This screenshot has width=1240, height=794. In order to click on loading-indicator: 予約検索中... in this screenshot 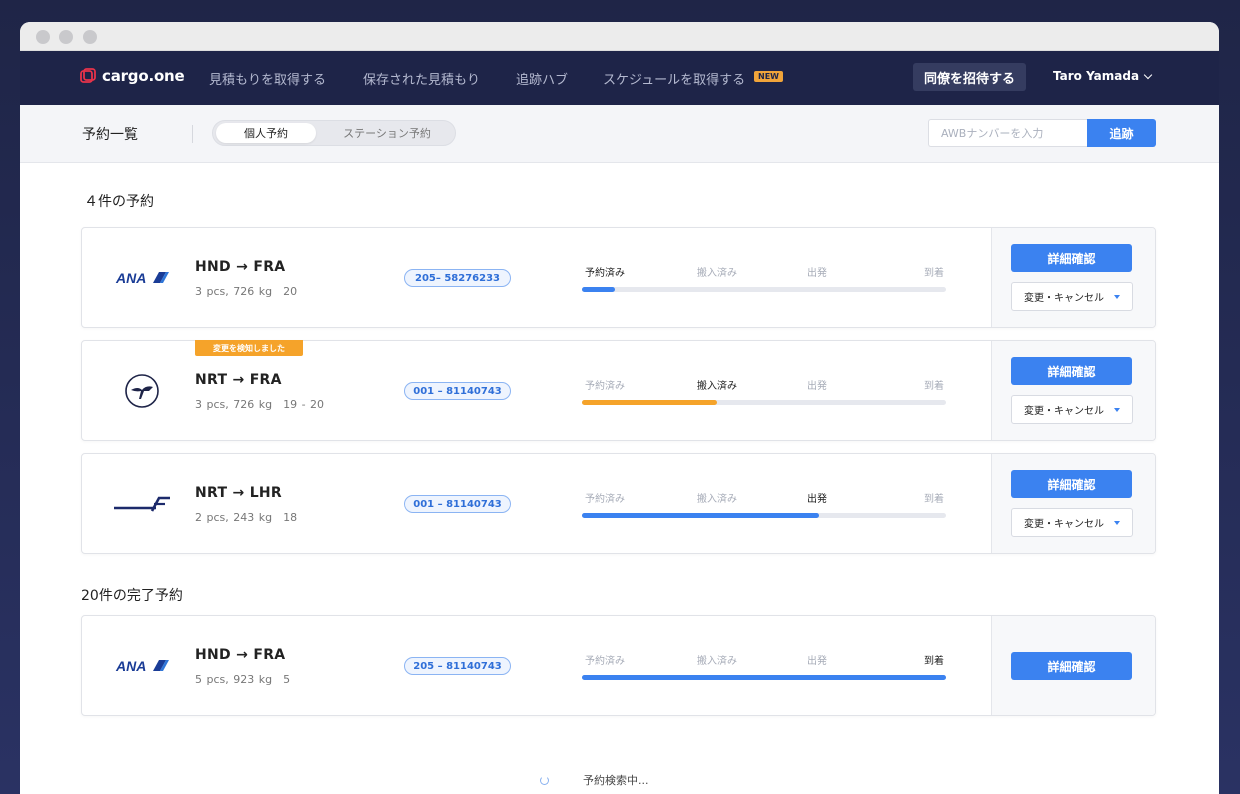, I will do `click(594, 780)`.